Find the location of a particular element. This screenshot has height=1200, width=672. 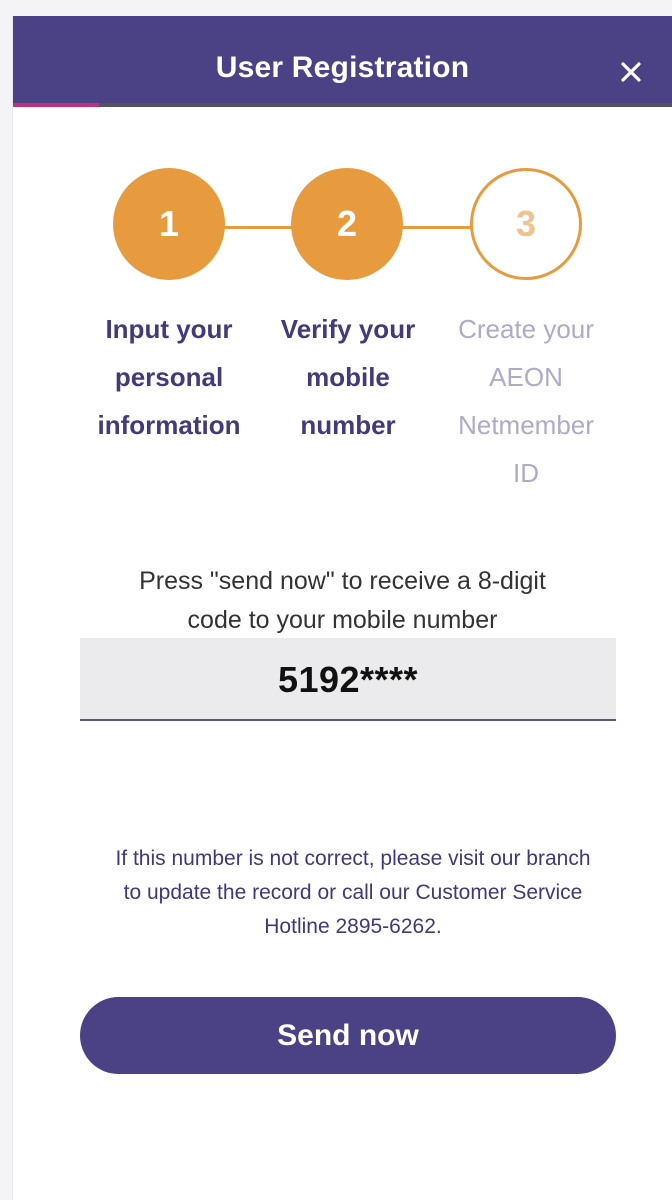

step-1-label: Input your personal information is located at coordinates (169, 377).